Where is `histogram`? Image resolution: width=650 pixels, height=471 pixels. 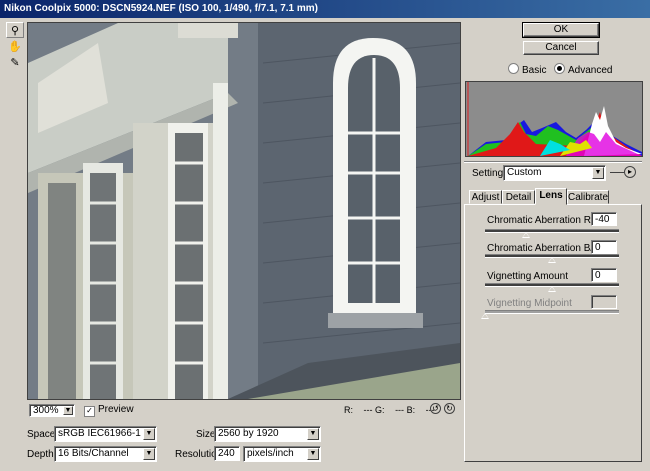
histogram is located at coordinates (554, 119).